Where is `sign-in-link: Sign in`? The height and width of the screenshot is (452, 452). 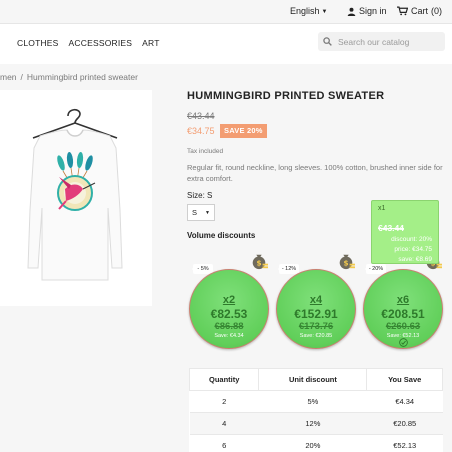
sign-in-link: Sign in is located at coordinates (367, 11).